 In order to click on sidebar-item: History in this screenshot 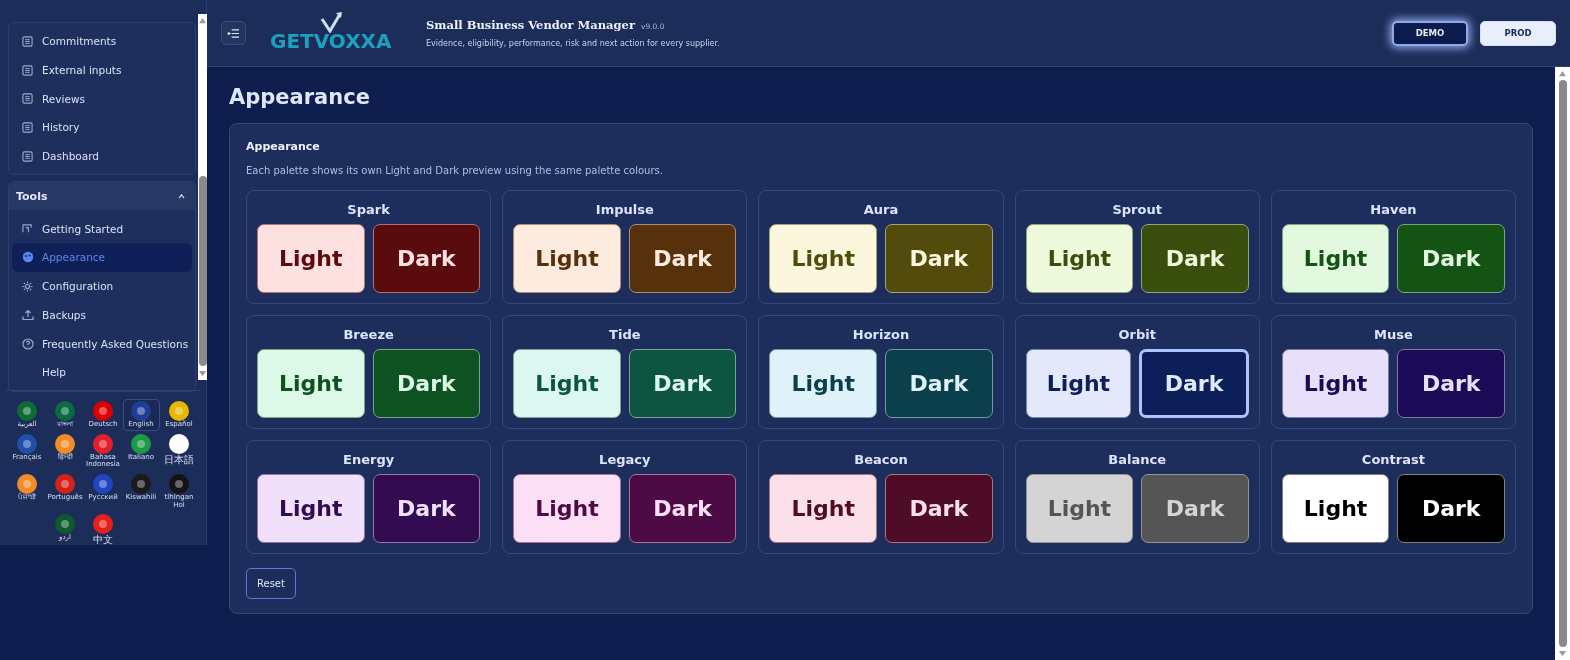, I will do `click(102, 127)`.